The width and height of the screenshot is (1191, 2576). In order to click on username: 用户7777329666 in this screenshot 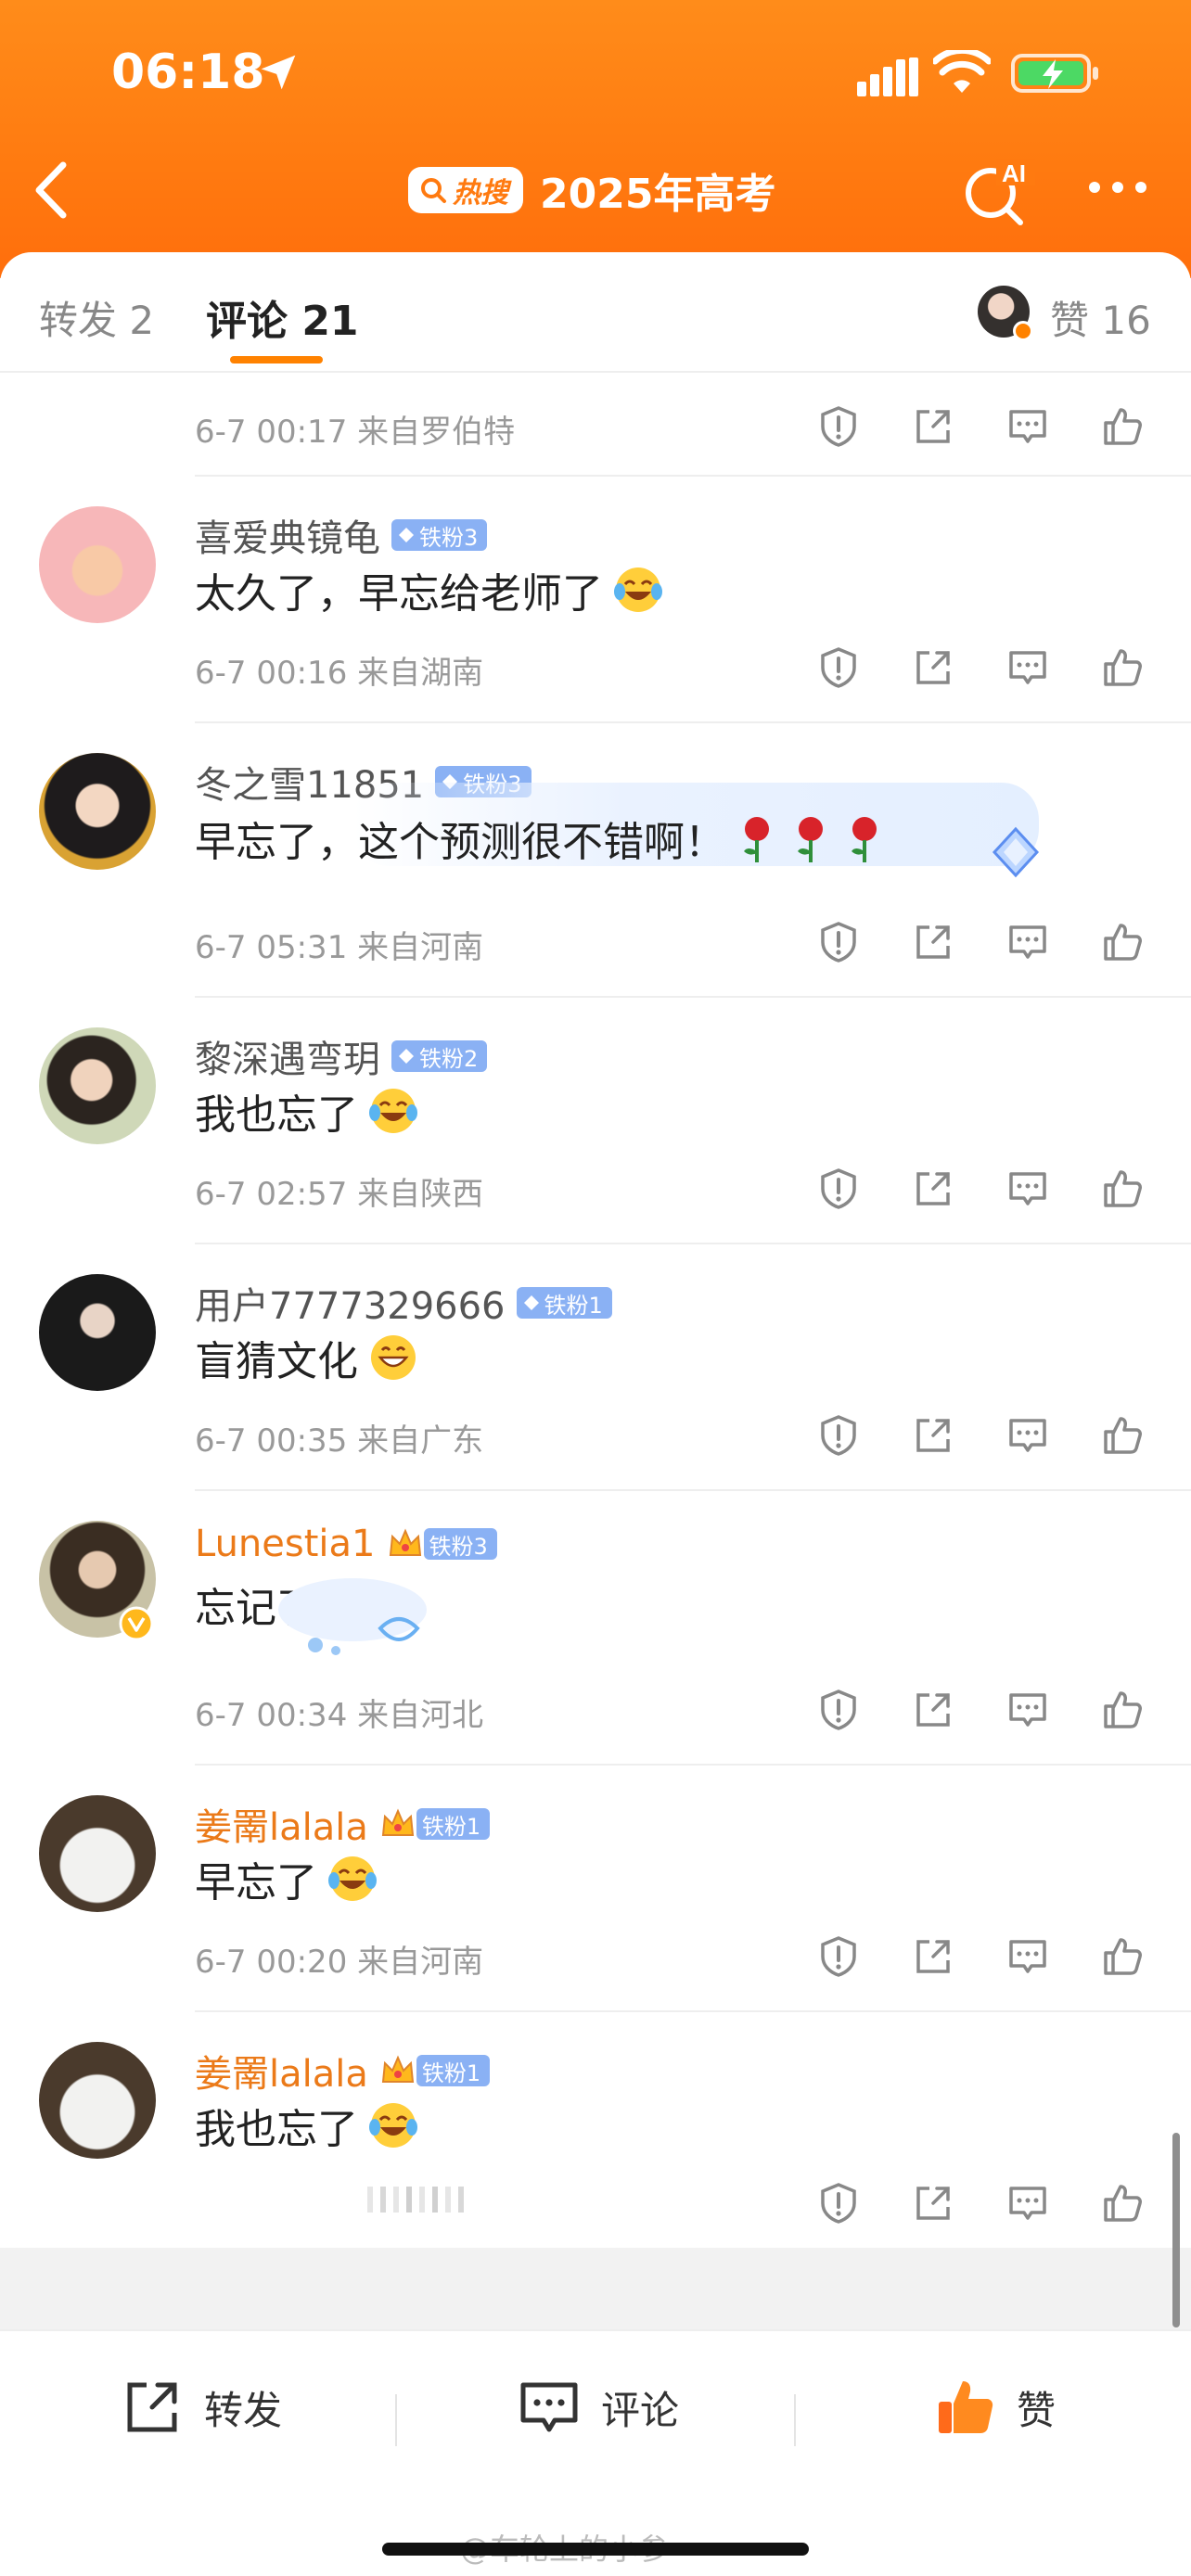, I will do `click(350, 1303)`.